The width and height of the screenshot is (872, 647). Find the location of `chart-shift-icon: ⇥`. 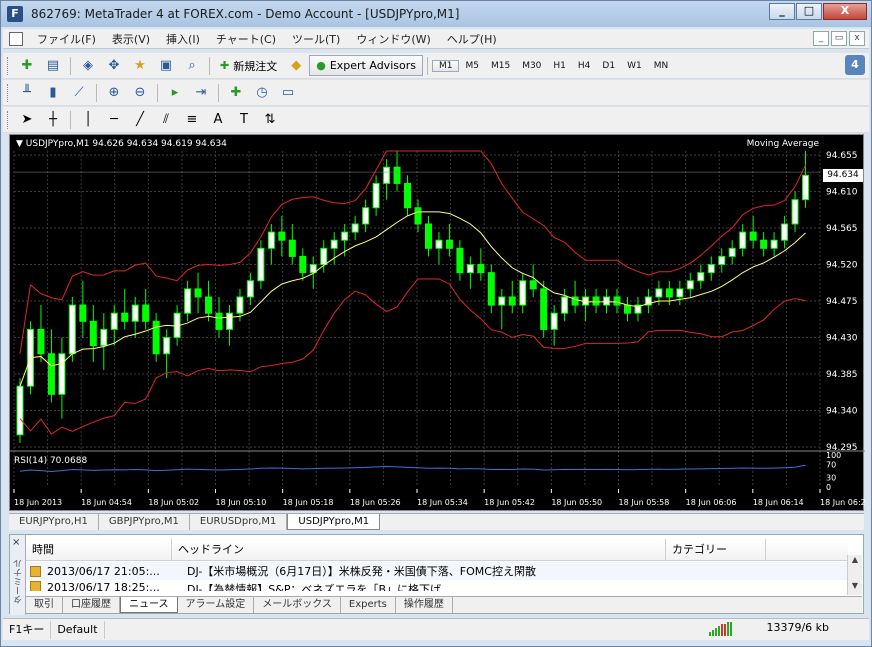

chart-shift-icon: ⇥ is located at coordinates (201, 93).